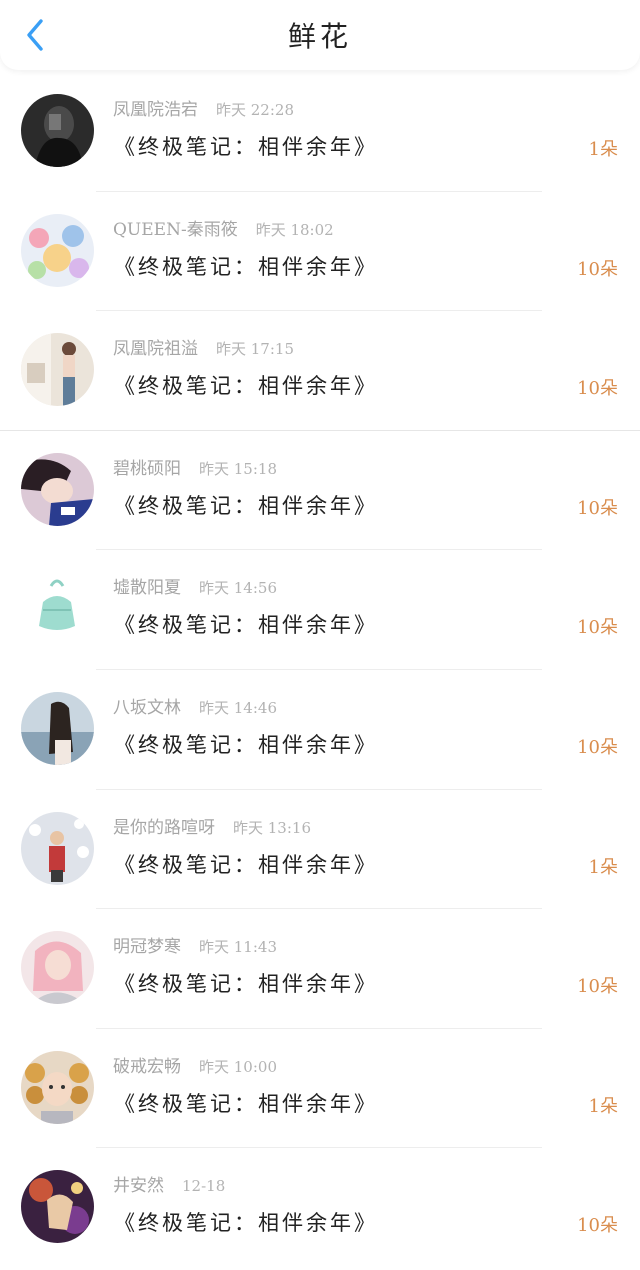 This screenshot has width=640, height=1270. Describe the element at coordinates (320, 850) in the screenshot. I see `list-item: 是你的路喧呀 昨天 13:16 《终极笔记：相伴余年》 1朵` at that location.